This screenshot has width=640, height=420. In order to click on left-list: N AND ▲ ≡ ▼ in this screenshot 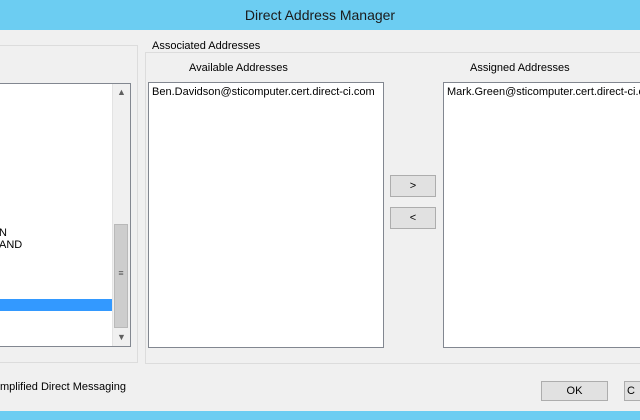, I will do `click(65, 215)`.